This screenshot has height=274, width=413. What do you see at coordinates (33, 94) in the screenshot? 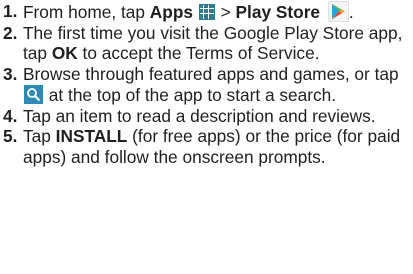
I see `search-icon` at bounding box center [33, 94].